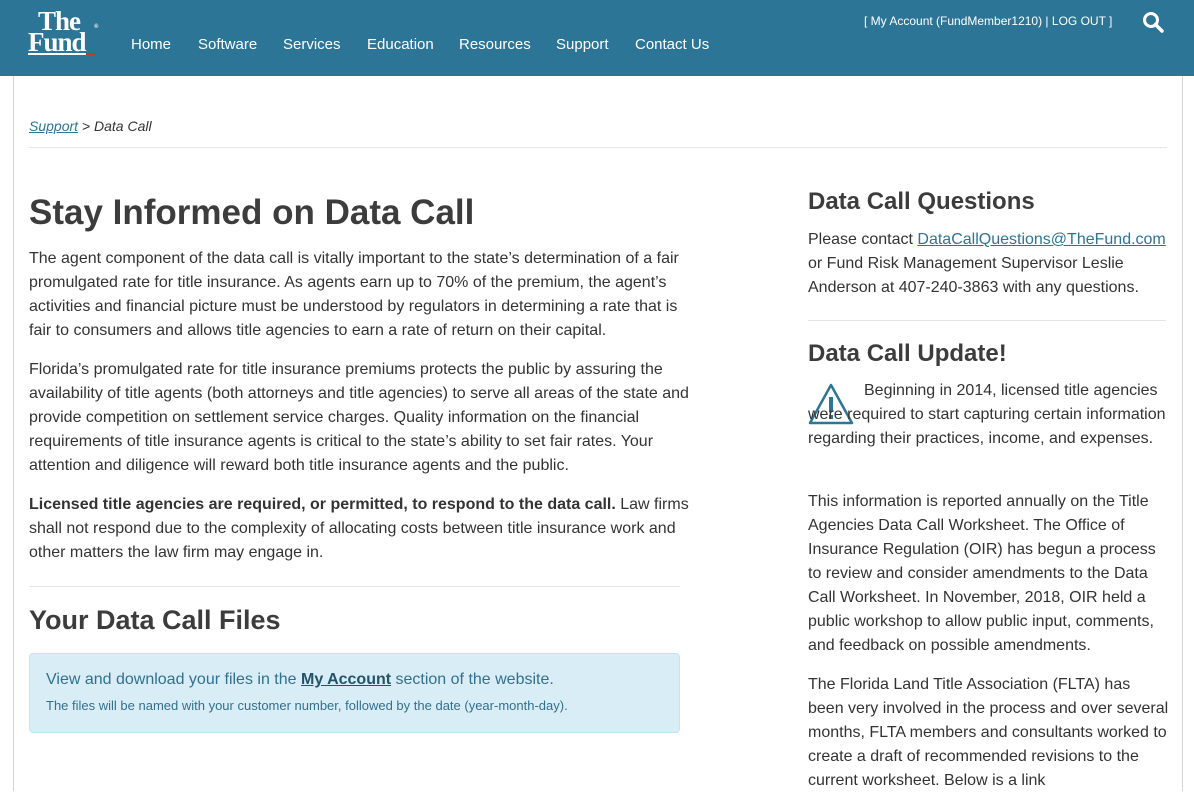 The image size is (1194, 793). What do you see at coordinates (91, 54) in the screenshot?
I see `logo-red-accent` at bounding box center [91, 54].